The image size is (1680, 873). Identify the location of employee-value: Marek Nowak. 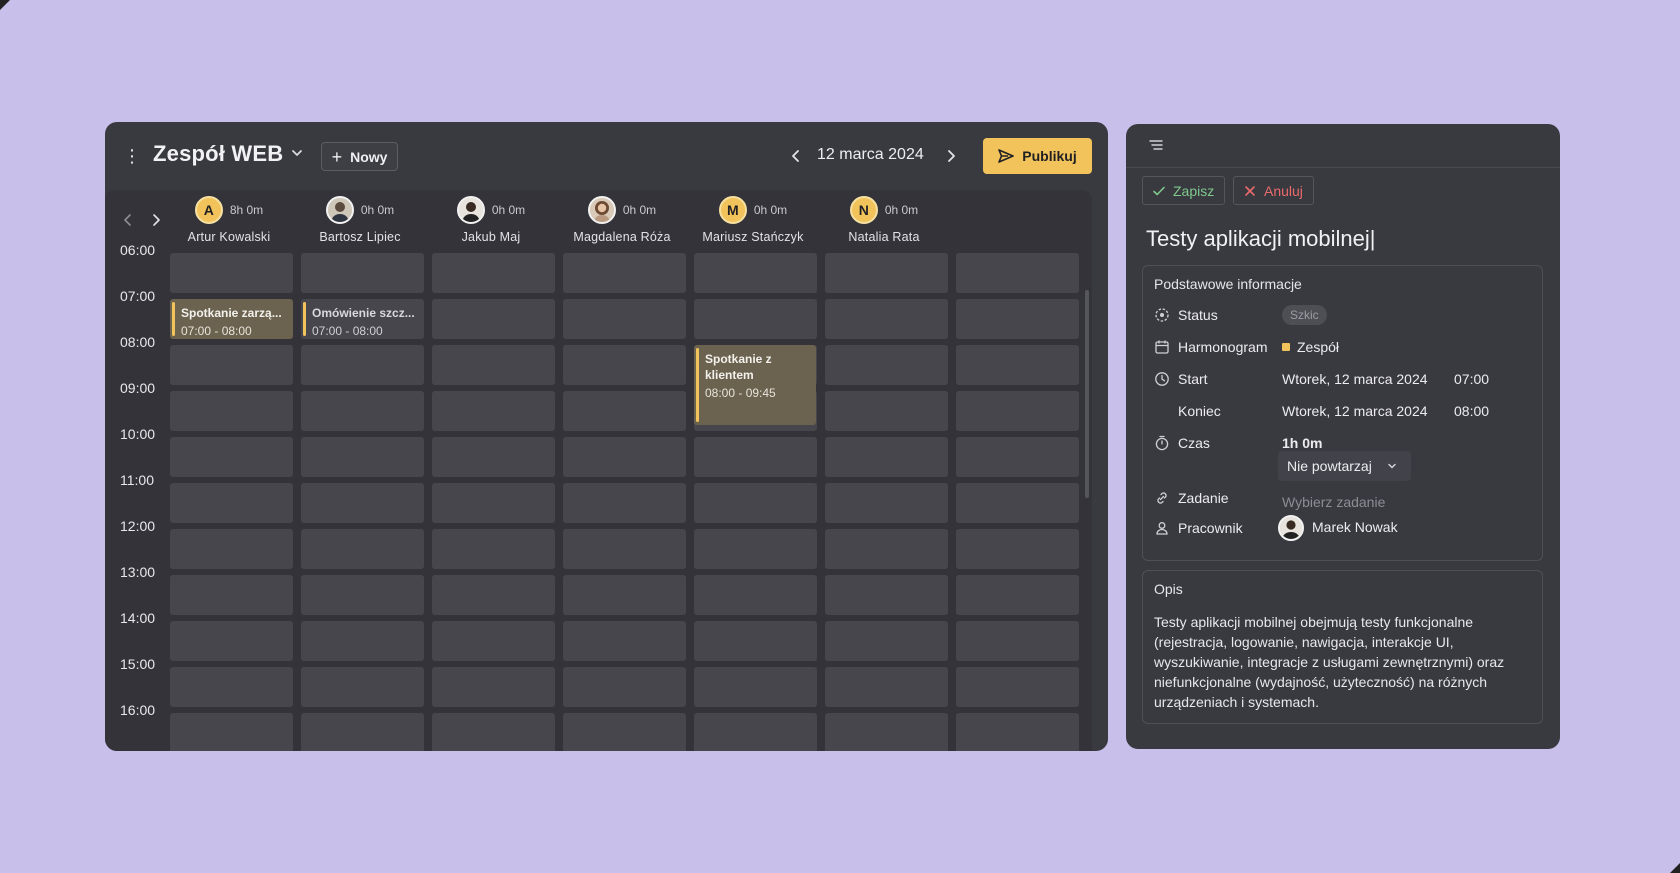
(1355, 527).